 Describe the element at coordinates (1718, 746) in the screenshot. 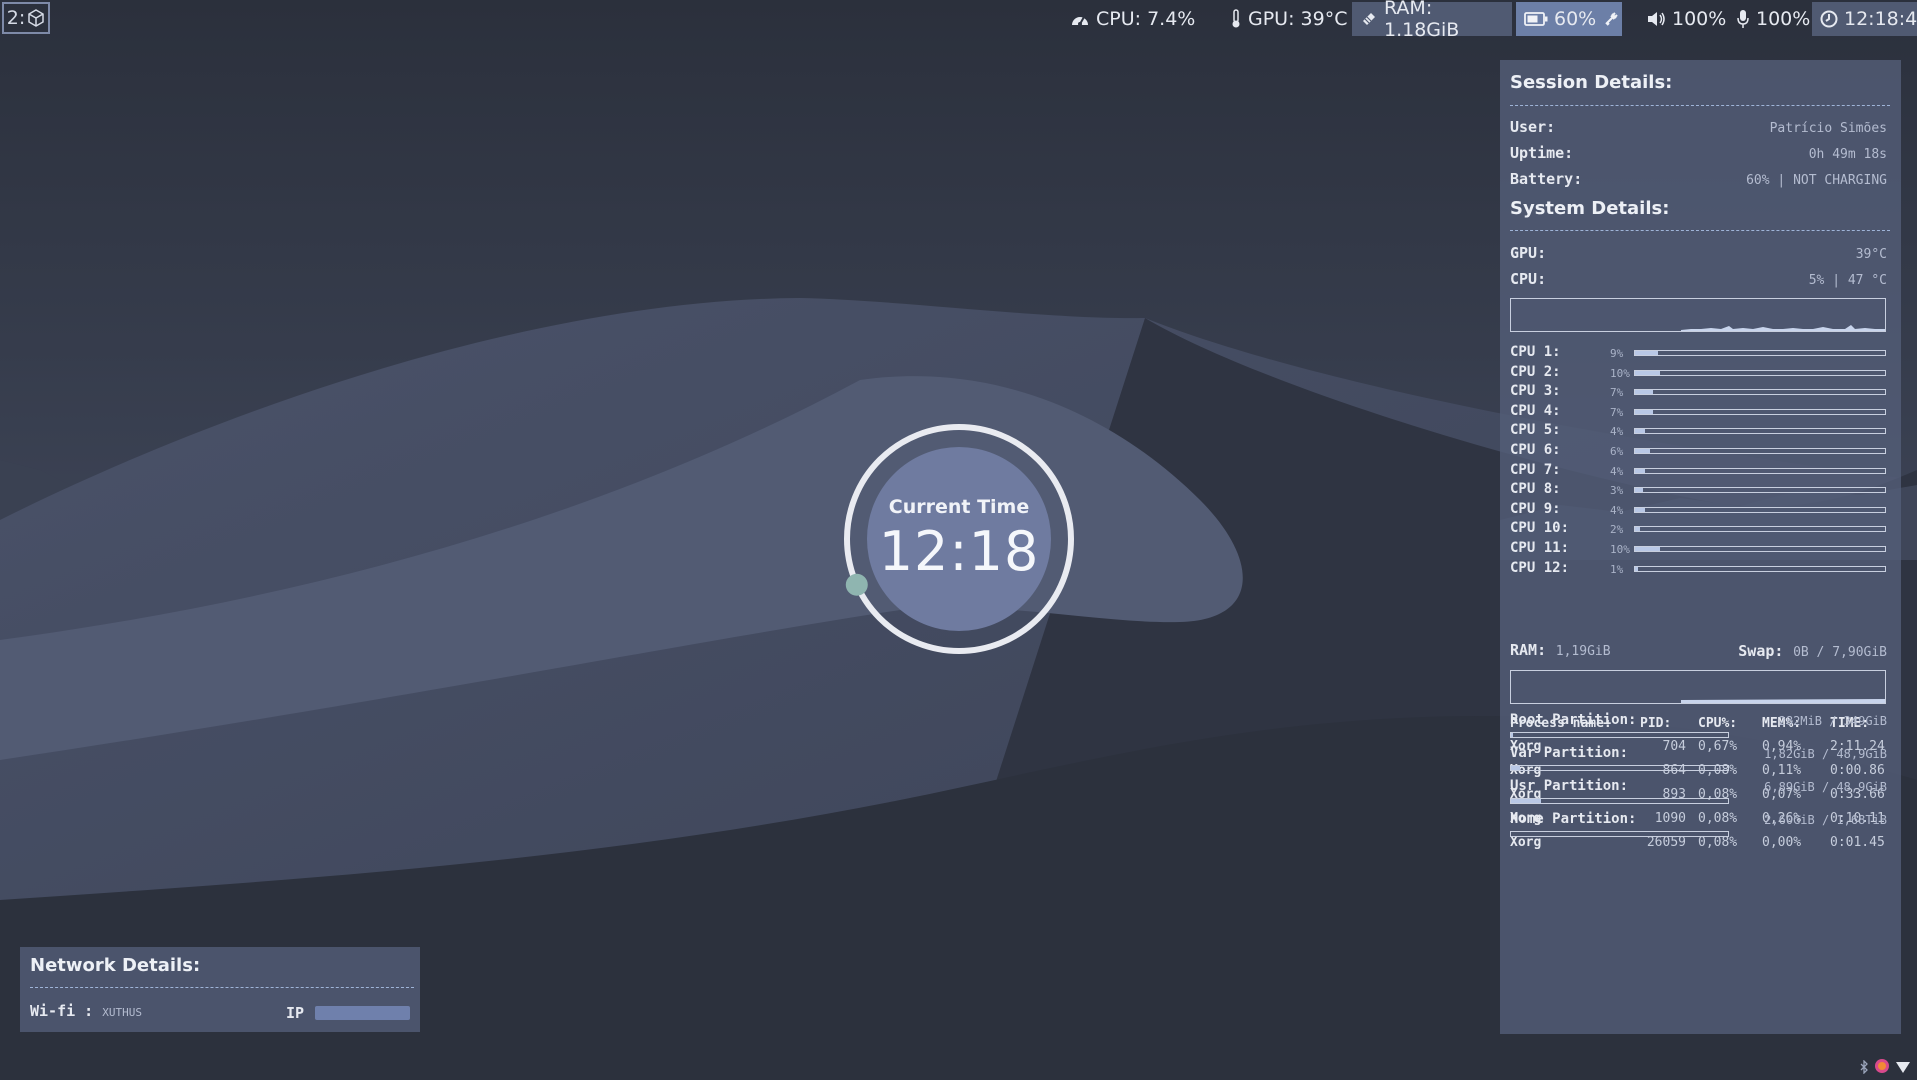

I see `process-cpu-cell: 0,67%` at that location.